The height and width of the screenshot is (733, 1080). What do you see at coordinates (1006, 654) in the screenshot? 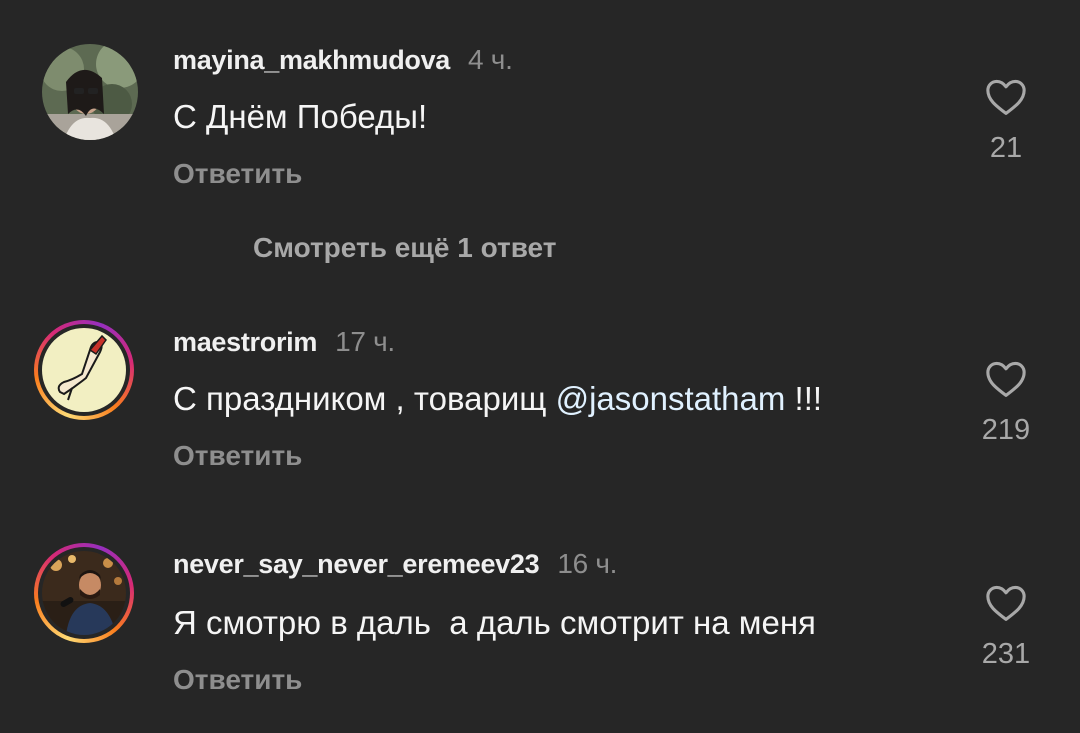
I see `like-count: 231` at bounding box center [1006, 654].